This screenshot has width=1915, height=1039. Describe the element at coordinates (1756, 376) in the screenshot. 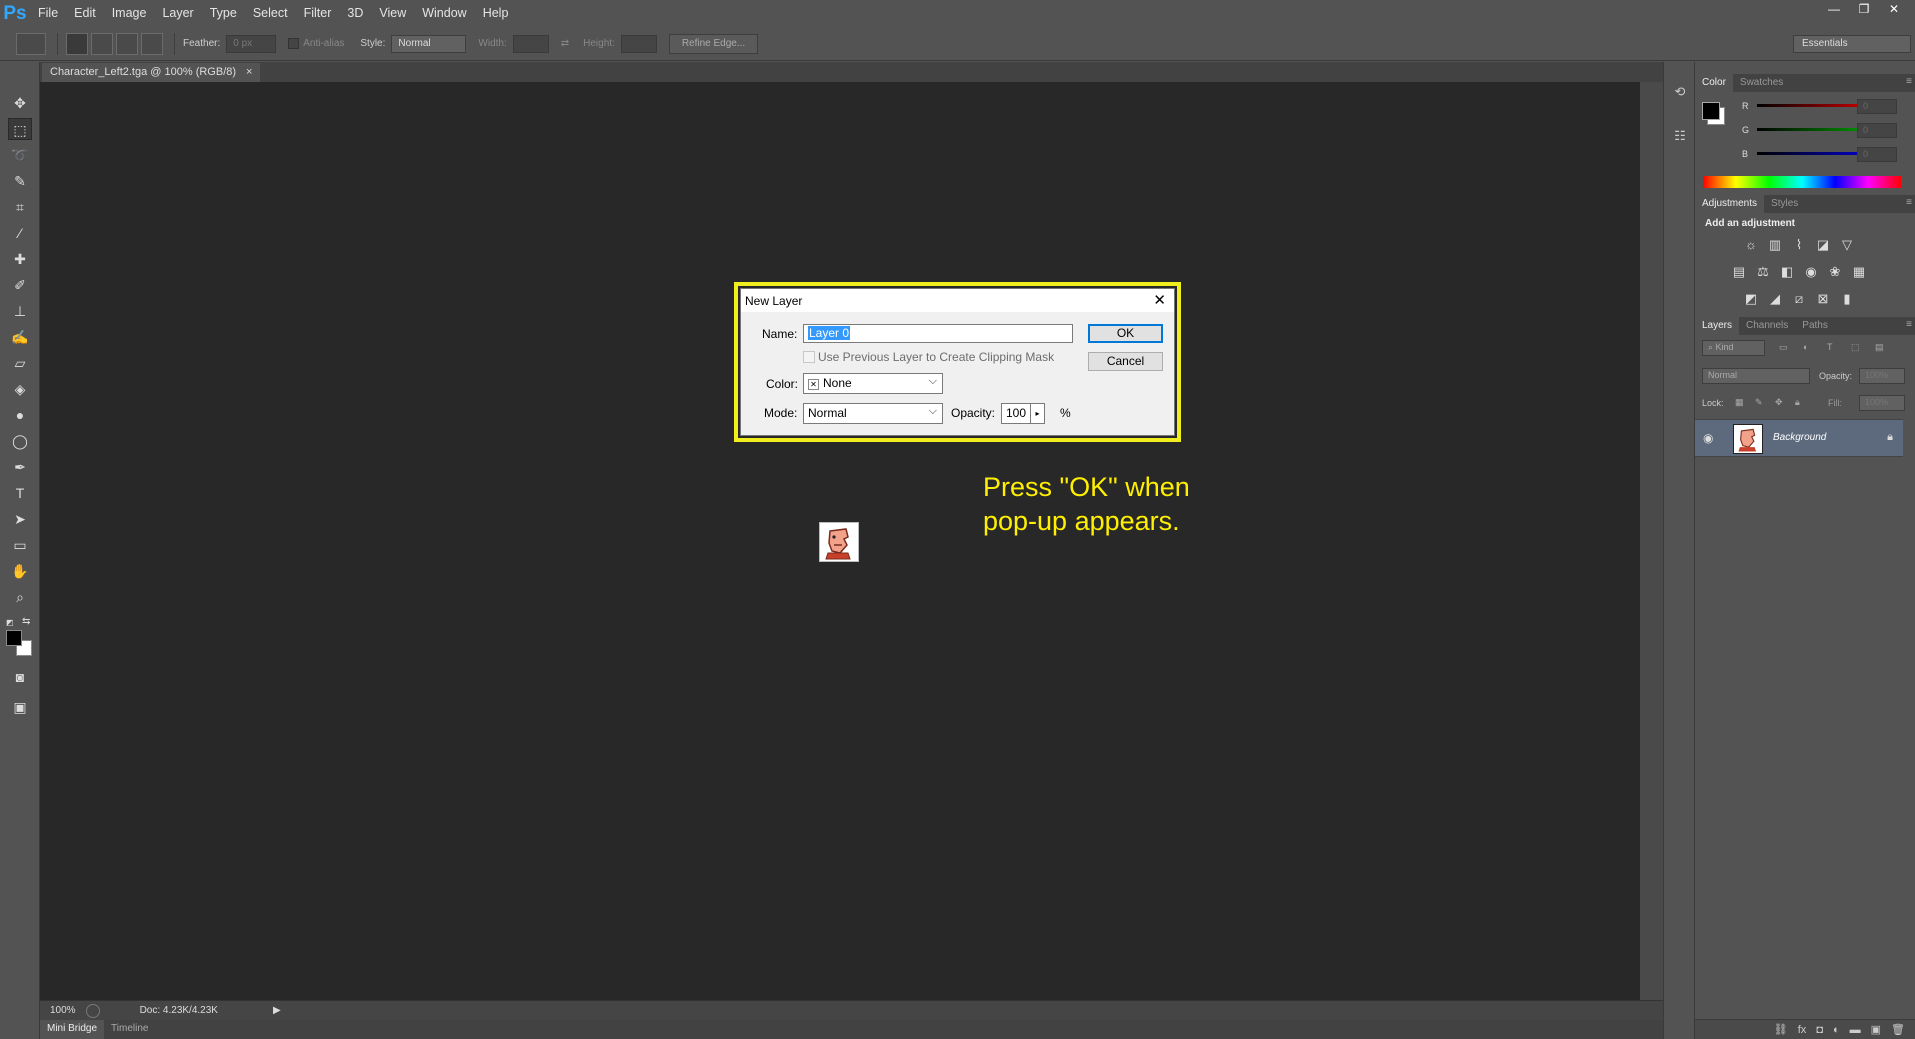

I see `layer-blend-mode-select: Normal` at that location.